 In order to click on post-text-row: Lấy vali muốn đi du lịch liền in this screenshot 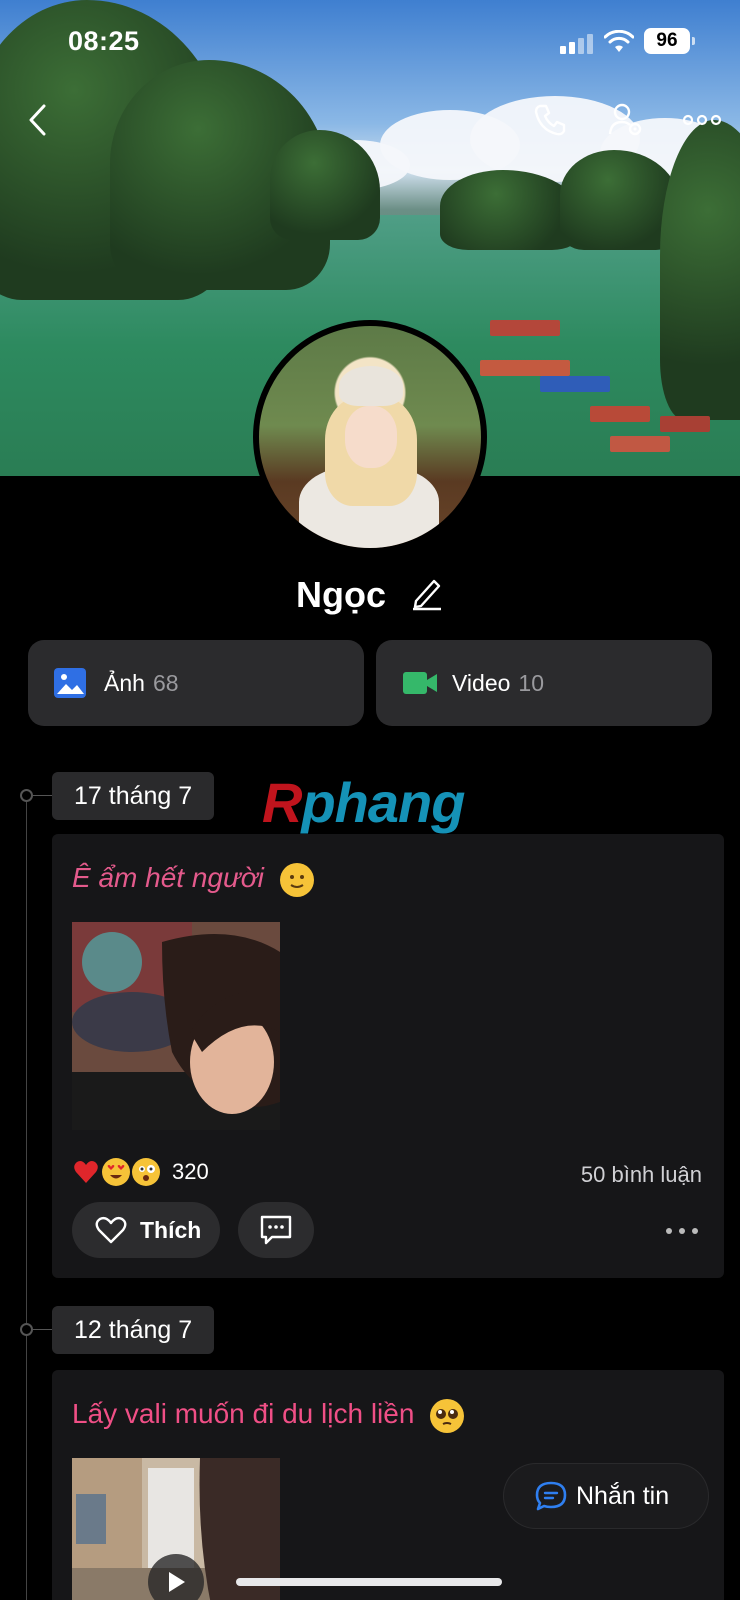, I will do `click(268, 1415)`.